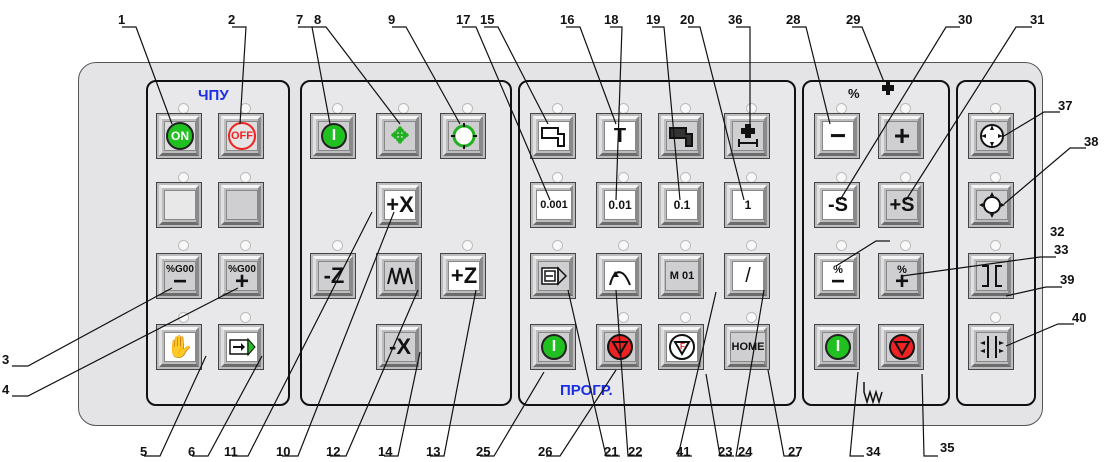 This screenshot has width=1104, height=462. What do you see at coordinates (735, 19) in the screenshot?
I see `callout-36: 36` at bounding box center [735, 19].